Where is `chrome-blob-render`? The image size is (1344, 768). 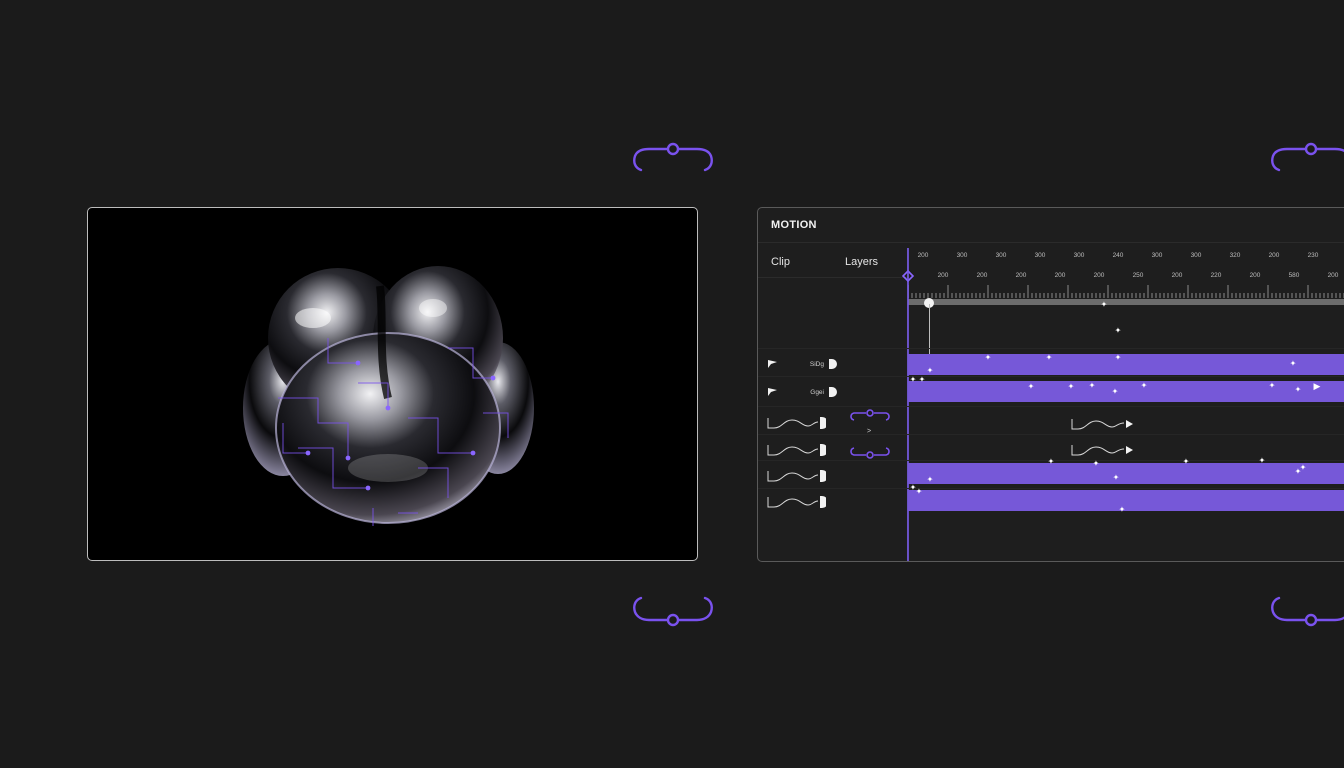
chrome-blob-render is located at coordinates (388, 396).